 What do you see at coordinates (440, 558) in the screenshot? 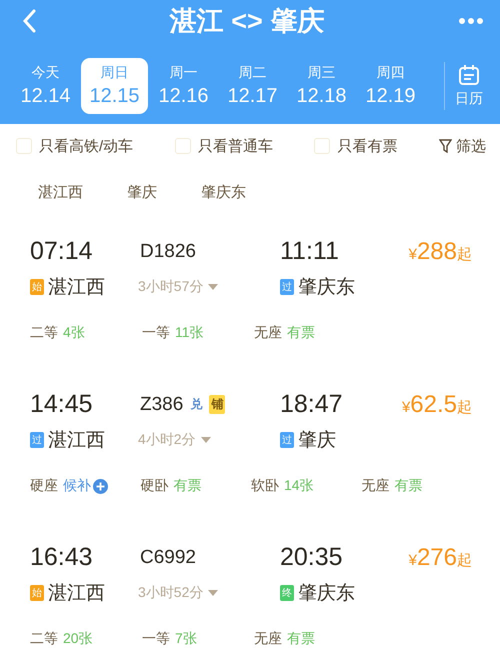
I see `price: ¥276起` at bounding box center [440, 558].